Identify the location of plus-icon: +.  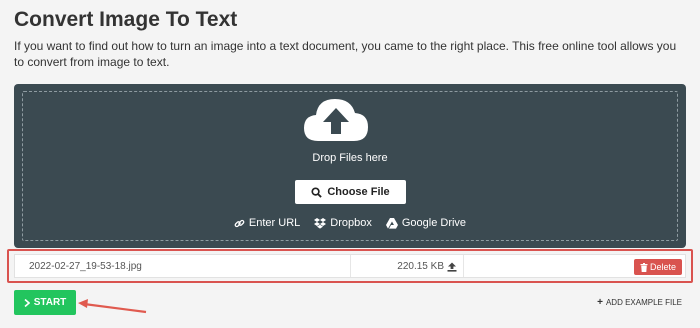
(600, 302).